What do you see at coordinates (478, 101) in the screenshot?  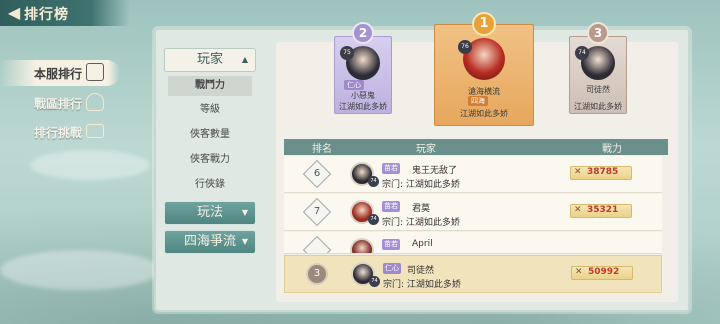 I see `title-tag: 四海` at bounding box center [478, 101].